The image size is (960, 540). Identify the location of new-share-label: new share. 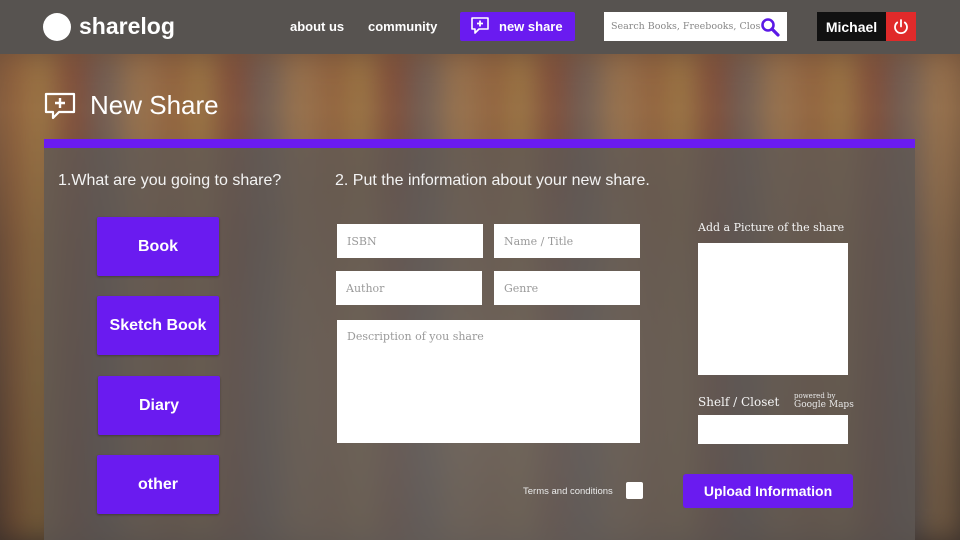
(531, 26).